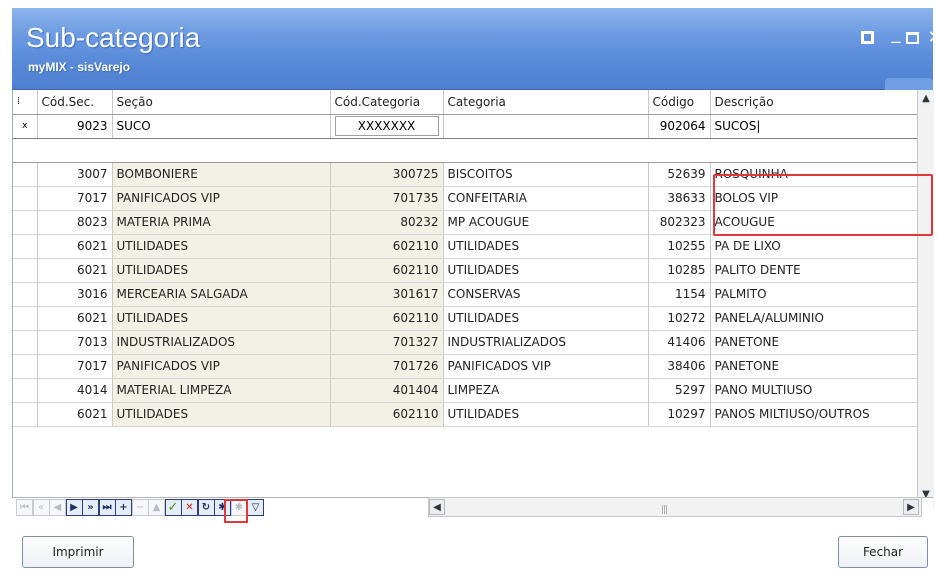  What do you see at coordinates (25, 102) in the screenshot?
I see `column-chooser-icon: ⁞` at bounding box center [25, 102].